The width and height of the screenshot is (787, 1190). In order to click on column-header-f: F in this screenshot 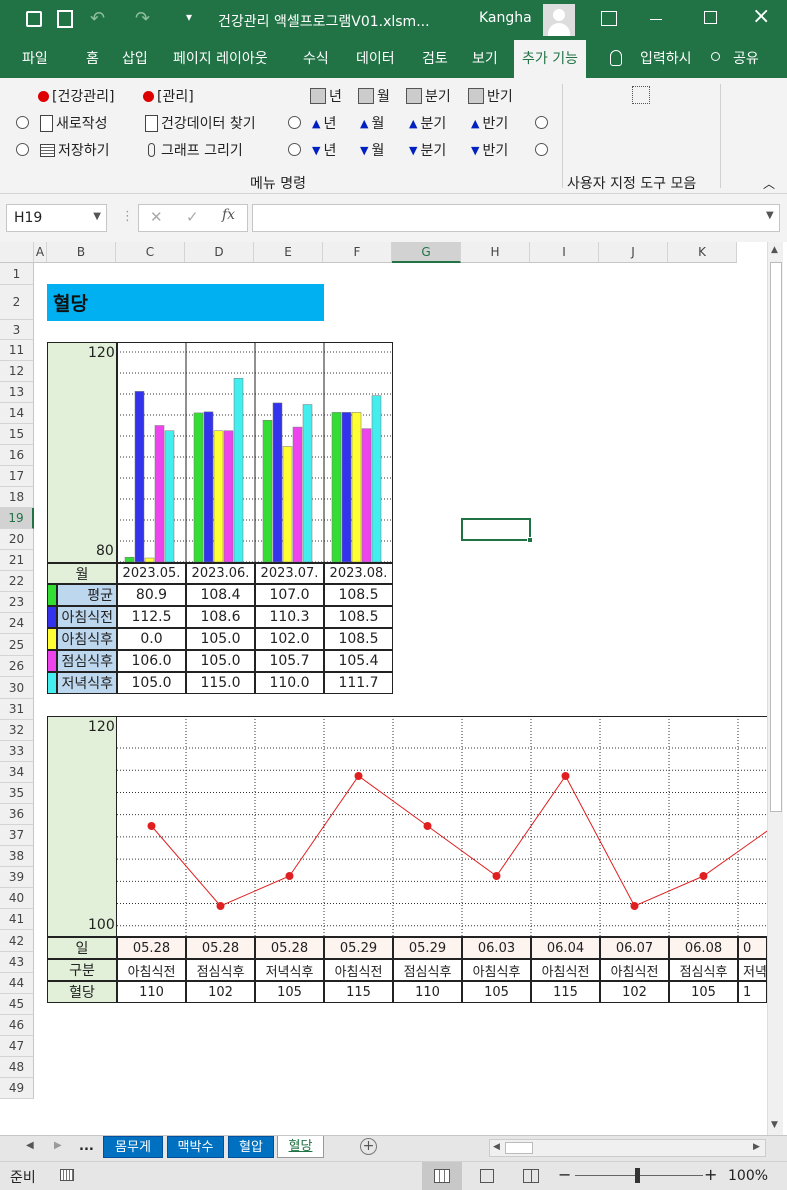, I will do `click(357, 252)`.